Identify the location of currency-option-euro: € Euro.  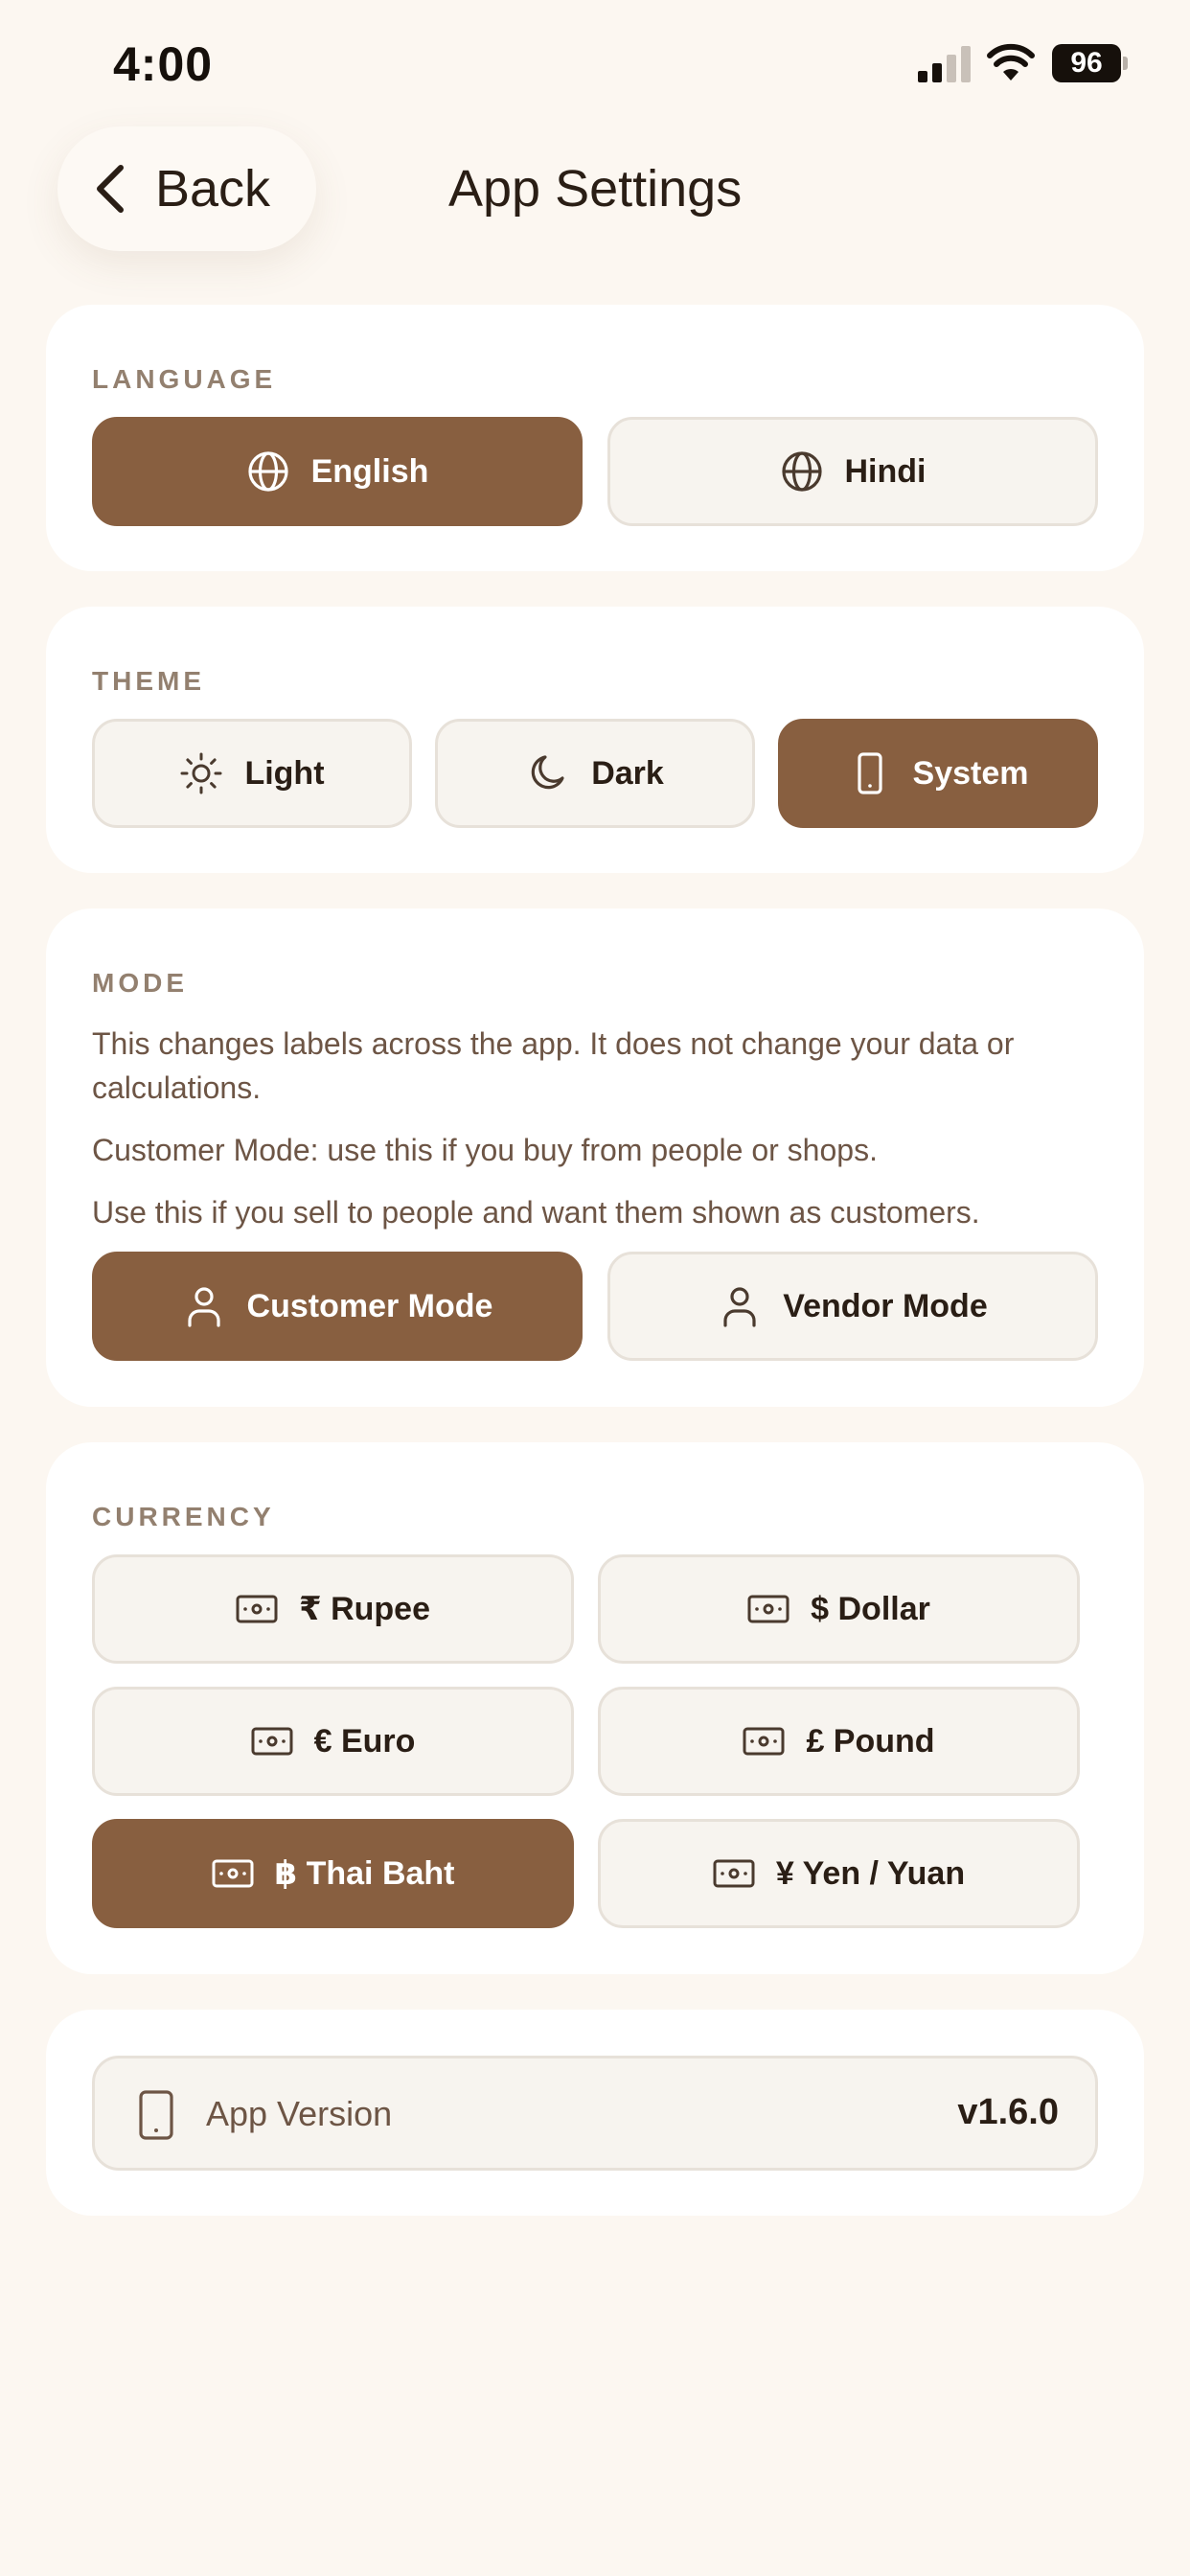
(333, 1741).